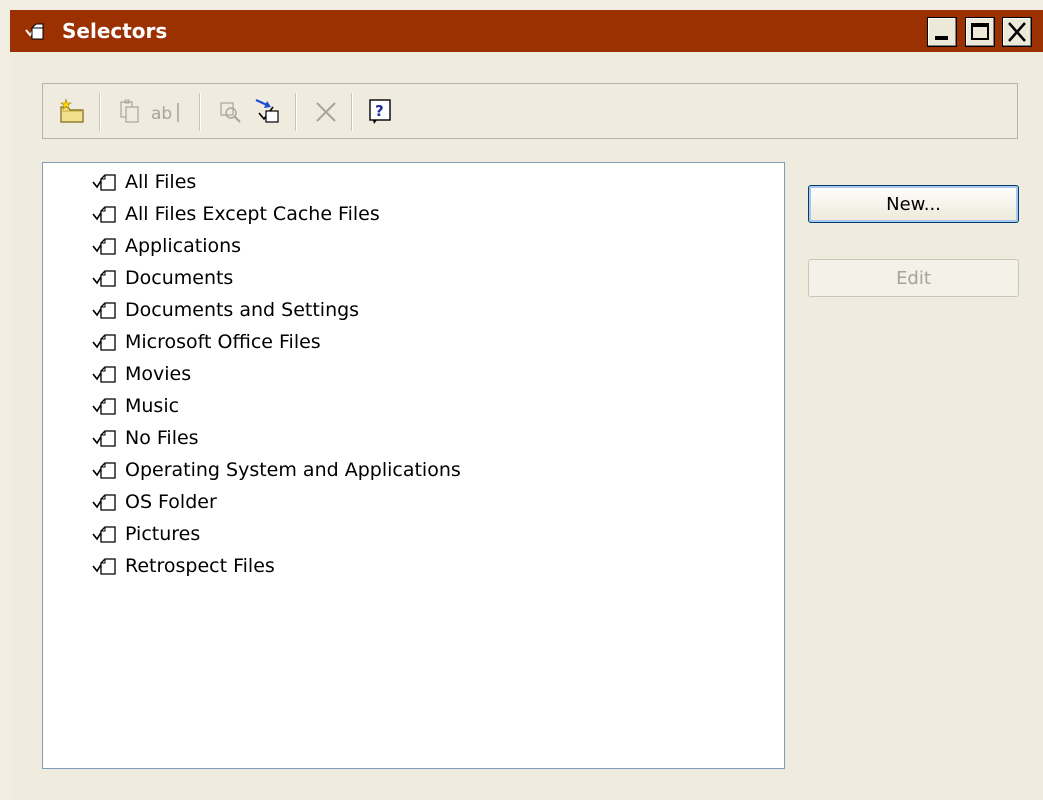  What do you see at coordinates (293, 470) in the screenshot?
I see `list-item-label: Operating System and Applications` at bounding box center [293, 470].